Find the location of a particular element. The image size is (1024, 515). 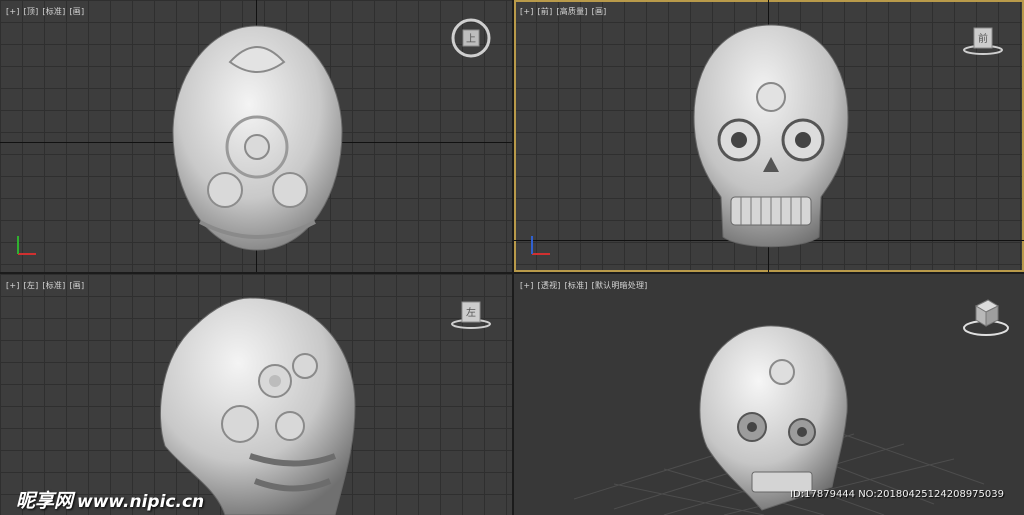

viewport-label-top: [+] [顶] [标准] [画] is located at coordinates (47, 11).